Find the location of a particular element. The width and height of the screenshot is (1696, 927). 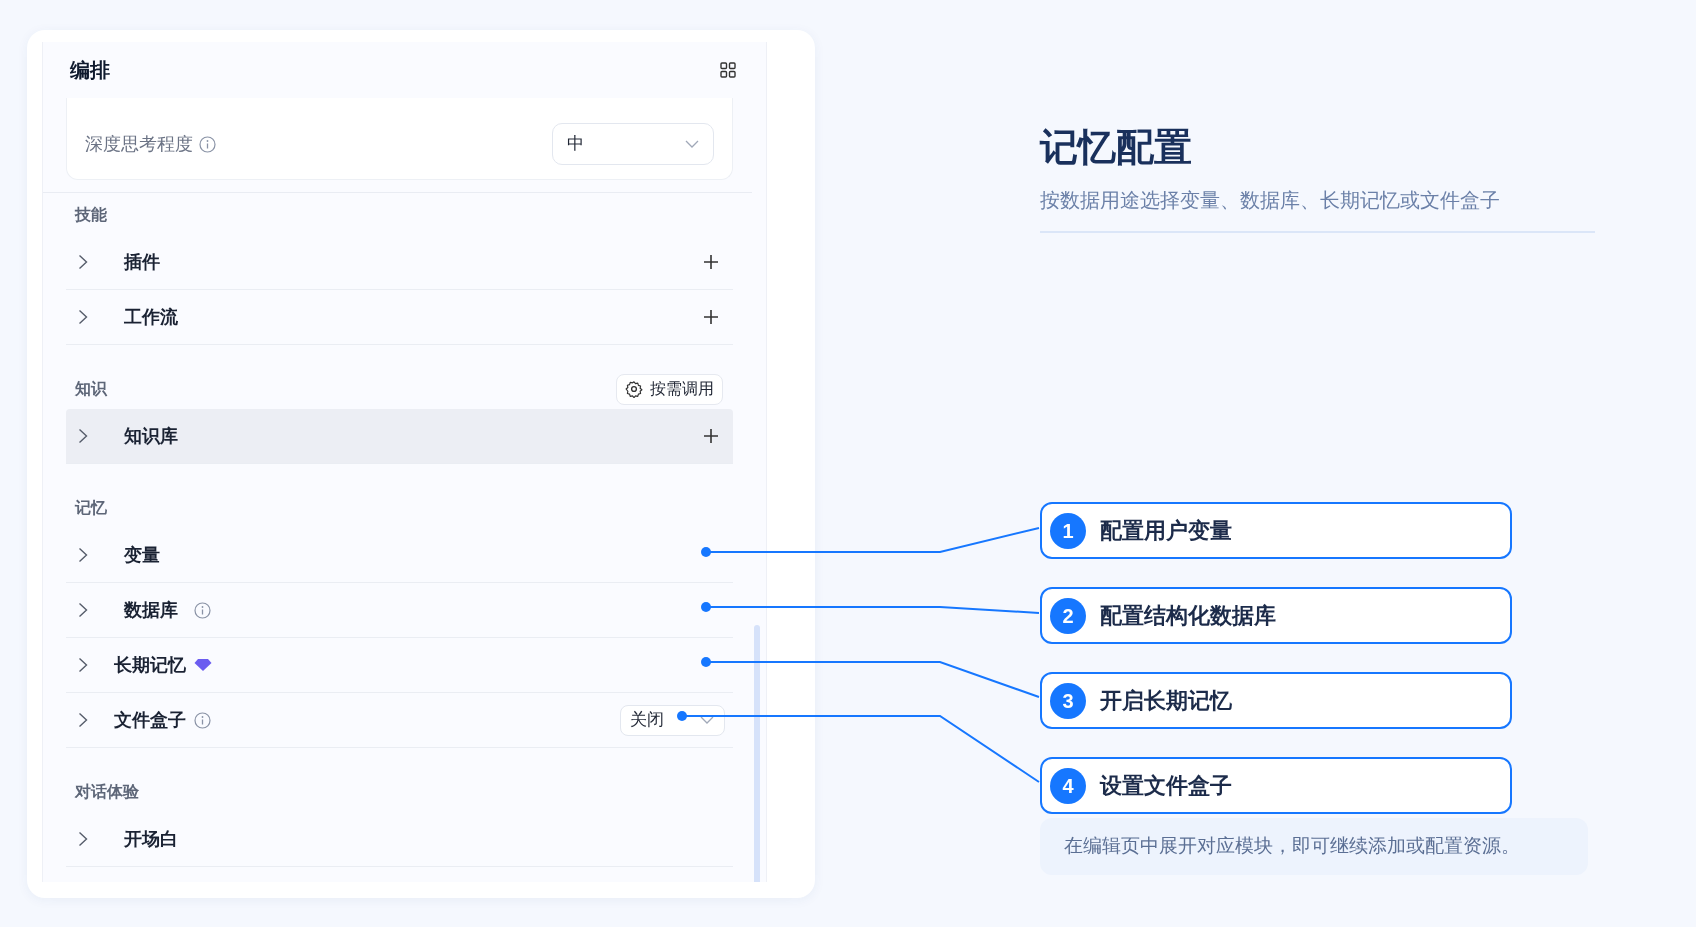

list-row: 数据库 is located at coordinates (399, 610).